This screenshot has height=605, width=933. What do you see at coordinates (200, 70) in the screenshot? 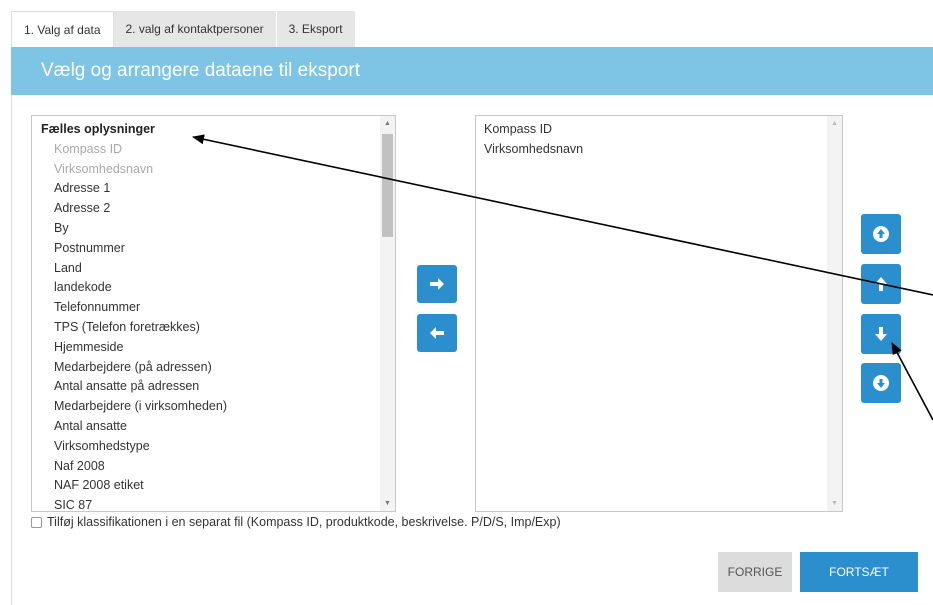
I see `page-title: Vælg og arrangere dataene til eksport` at bounding box center [200, 70].